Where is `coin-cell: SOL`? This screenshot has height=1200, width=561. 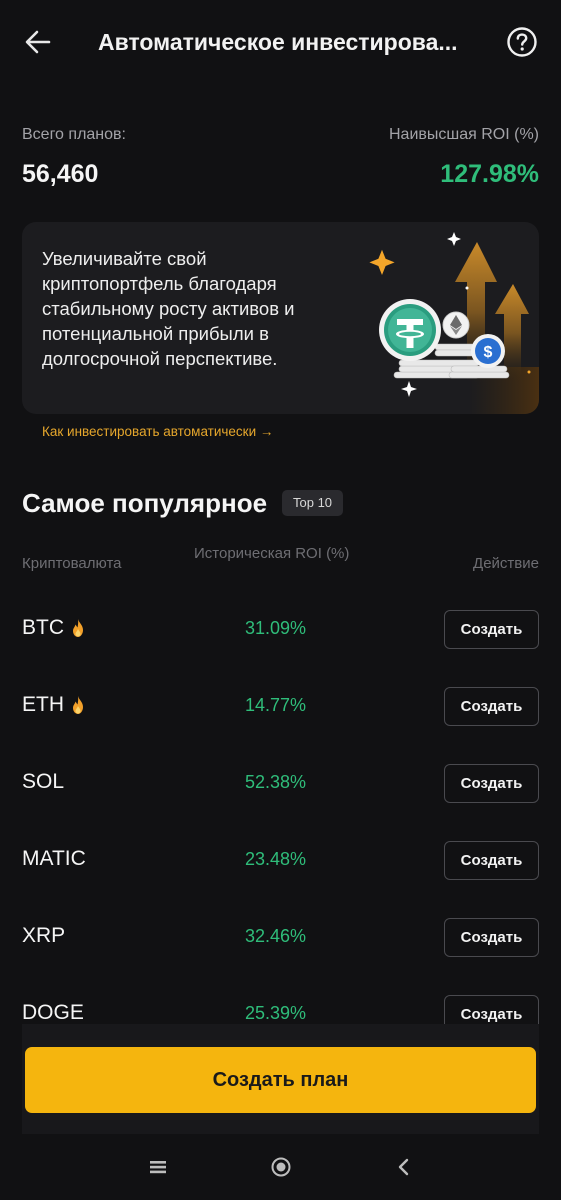 coin-cell: SOL is located at coordinates (43, 782).